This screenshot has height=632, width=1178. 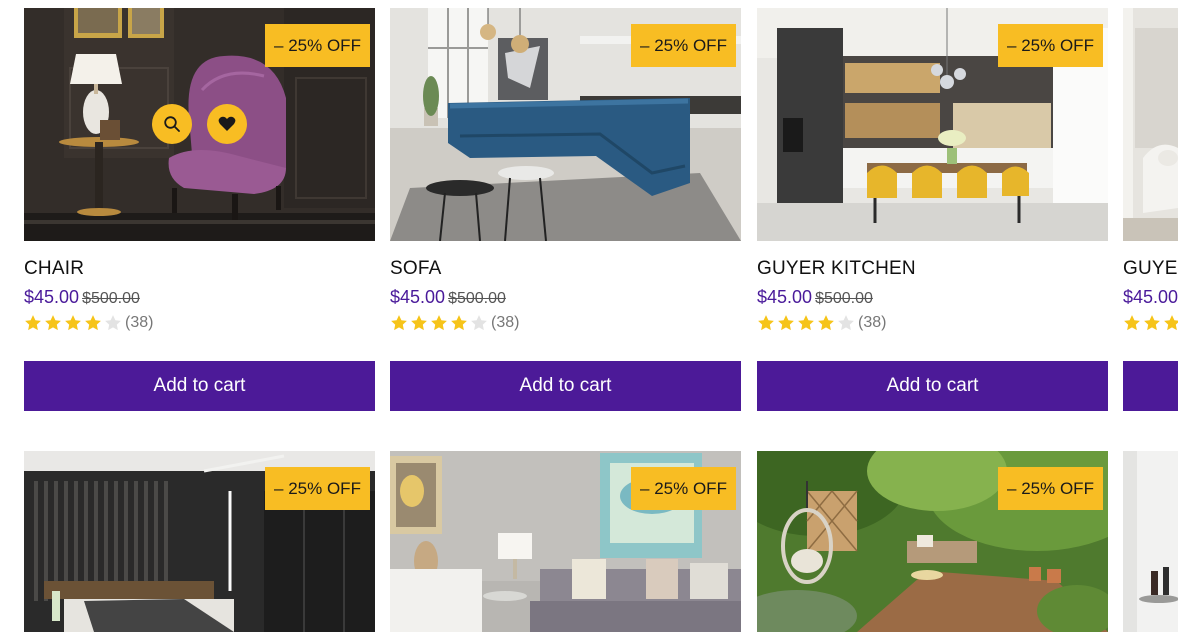 What do you see at coordinates (1150, 124) in the screenshot?
I see `product-image-living` at bounding box center [1150, 124].